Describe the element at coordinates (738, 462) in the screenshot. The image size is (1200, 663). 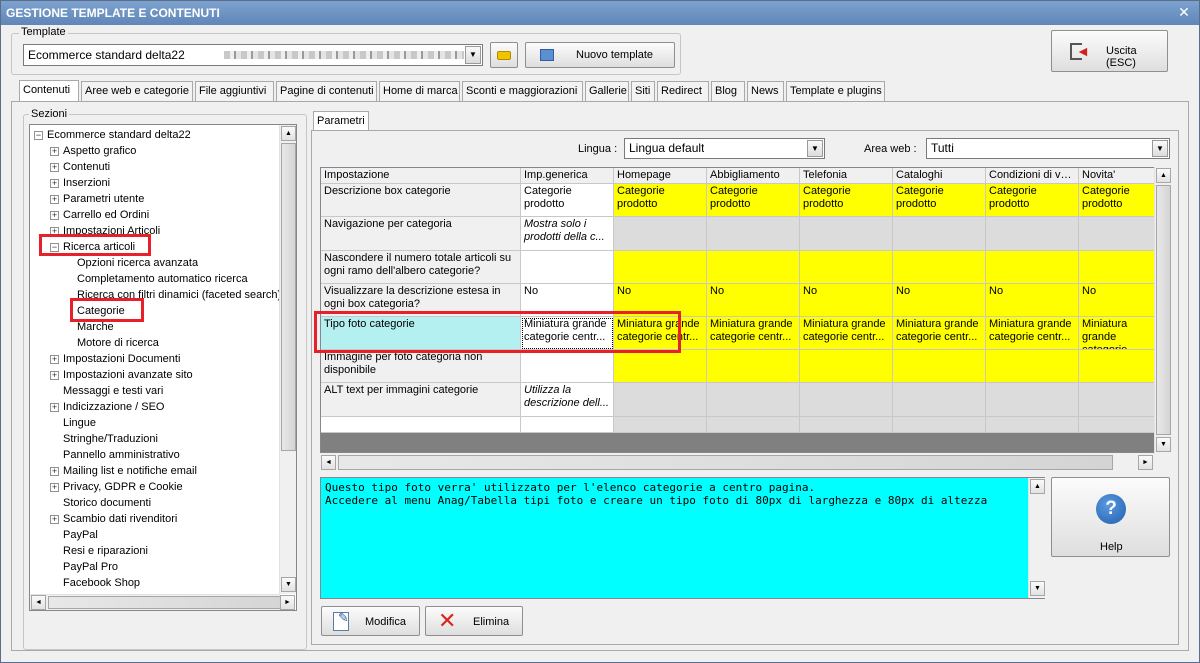
I see `grid-hscroll: ◄ ►` at that location.